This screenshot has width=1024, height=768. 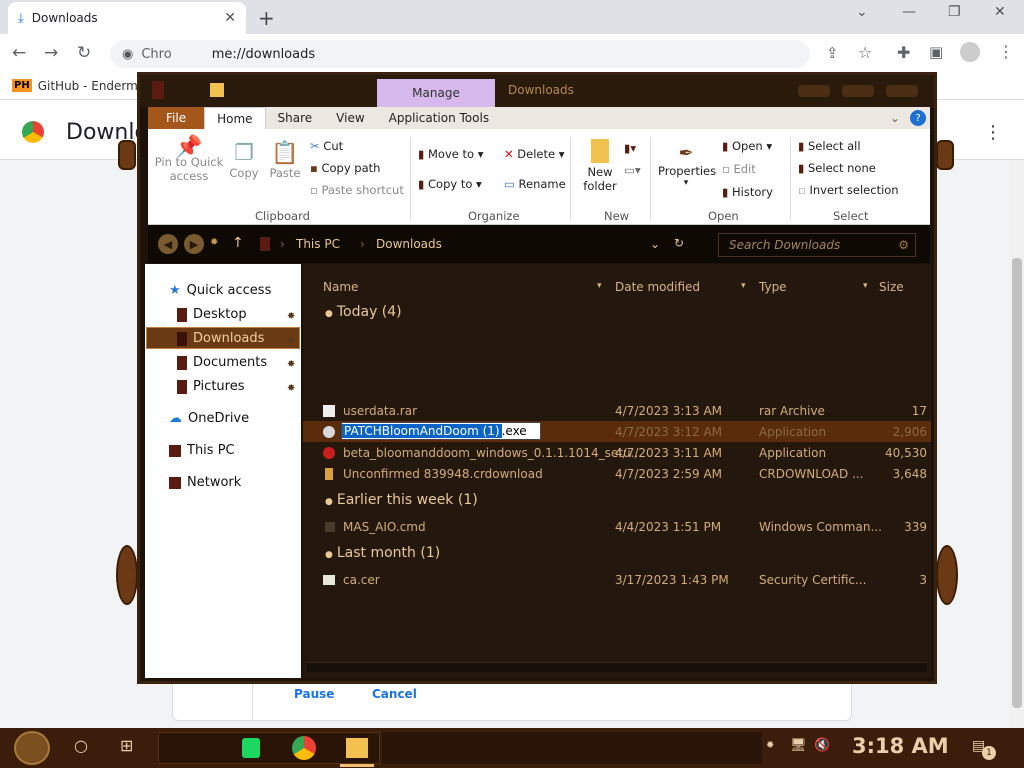 What do you see at coordinates (189, 160) in the screenshot?
I see `pin-quick-access-button: 📌 Pin to Quick access` at bounding box center [189, 160].